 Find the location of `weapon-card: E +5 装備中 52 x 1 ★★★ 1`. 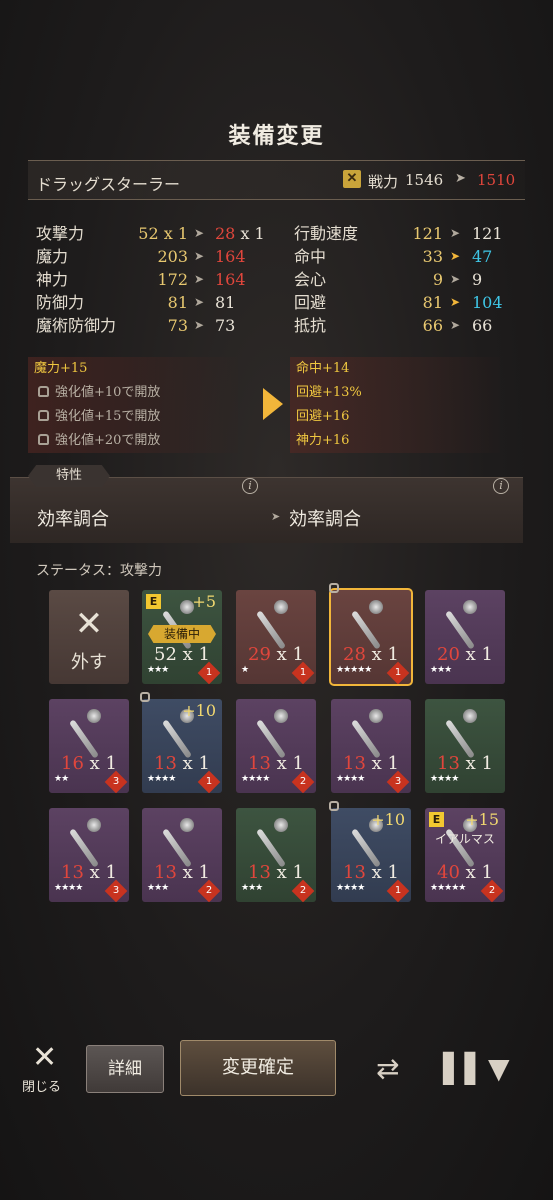

weapon-card: E +5 装備中 52 x 1 ★★★ 1 is located at coordinates (182, 637).